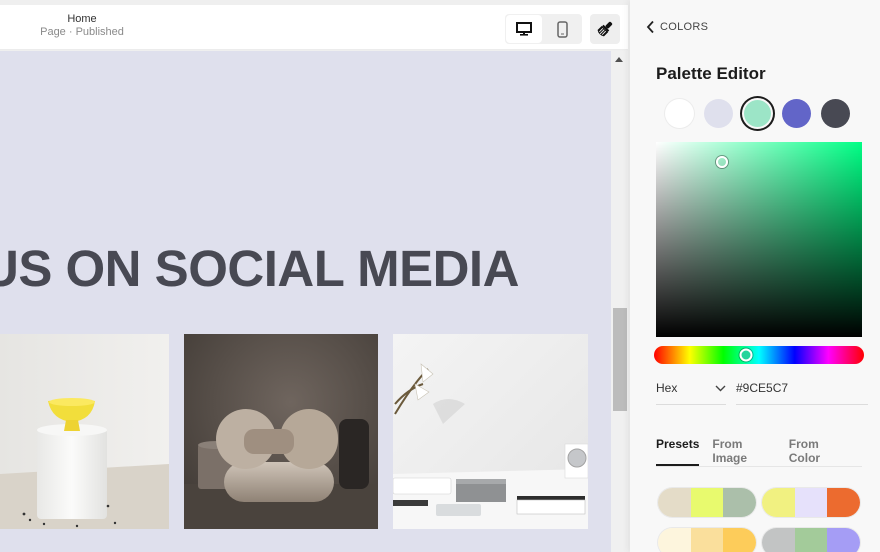  I want to click on tab-from-image: From Image, so click(743, 451).